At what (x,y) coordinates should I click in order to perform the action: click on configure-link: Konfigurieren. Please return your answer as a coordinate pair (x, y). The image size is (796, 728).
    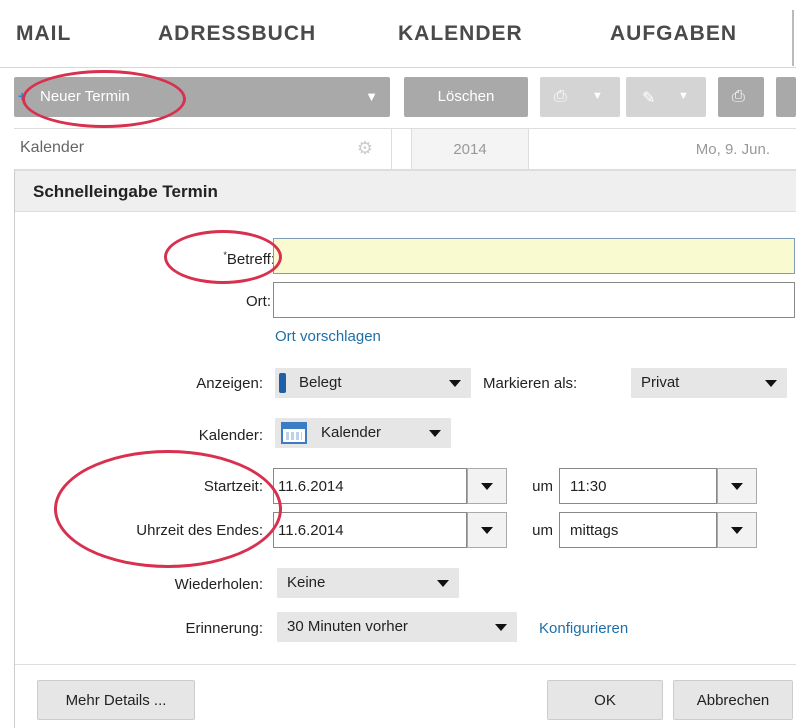
    Looking at the image, I should click on (583, 628).